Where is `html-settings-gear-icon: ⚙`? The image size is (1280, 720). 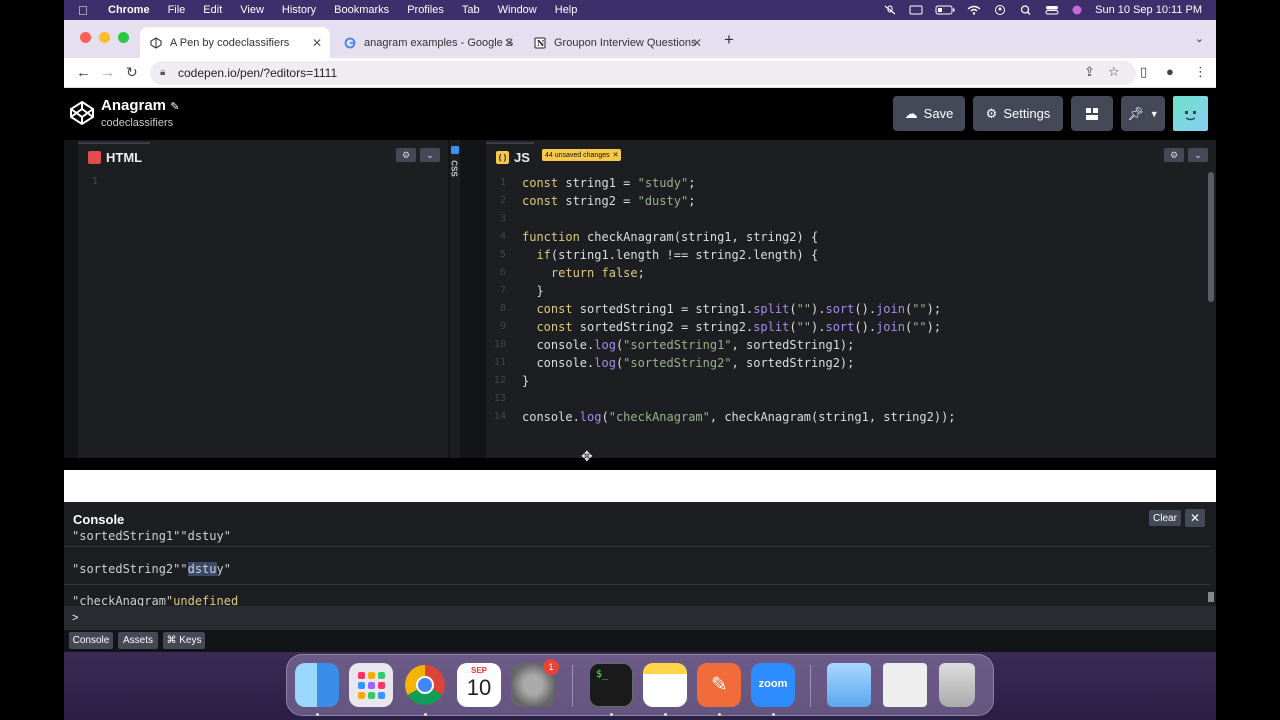
html-settings-gear-icon: ⚙ is located at coordinates (406, 155).